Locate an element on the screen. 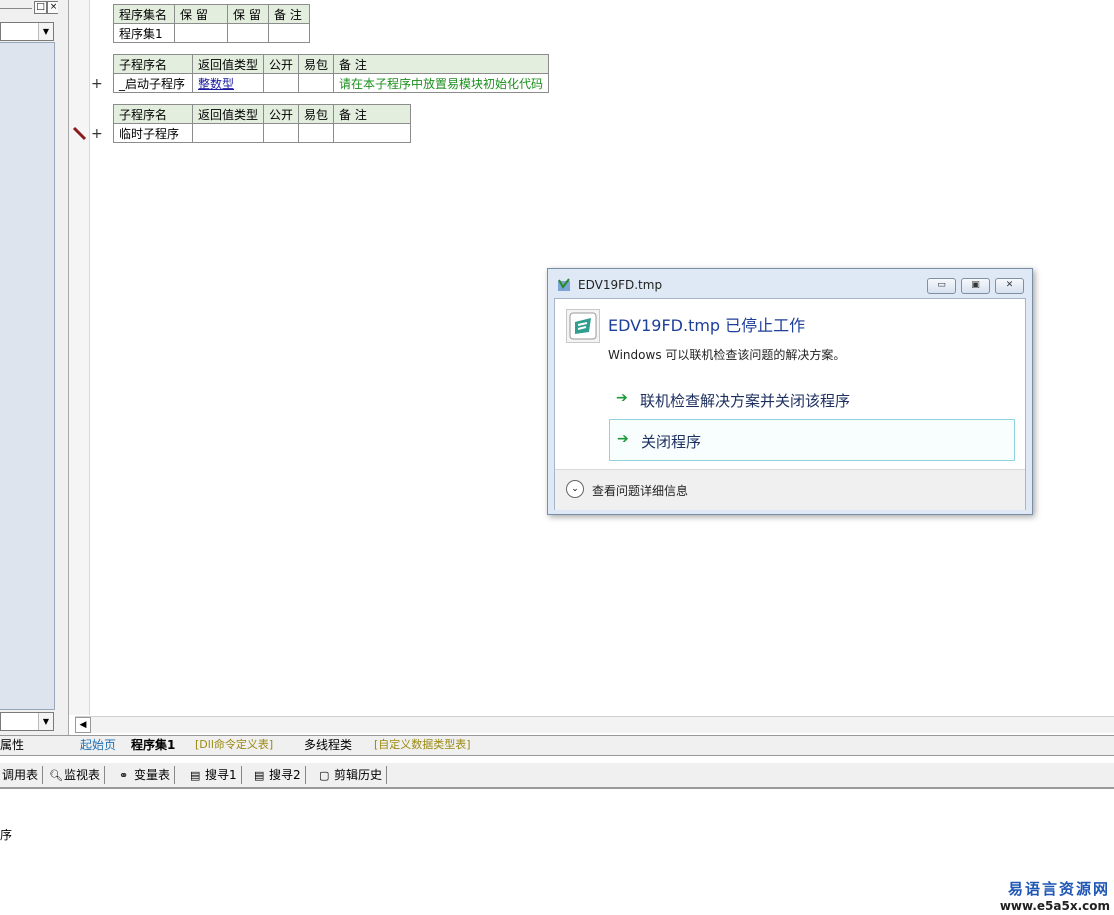  subprogram-name-cell: 临时子程序 is located at coordinates (153, 133).